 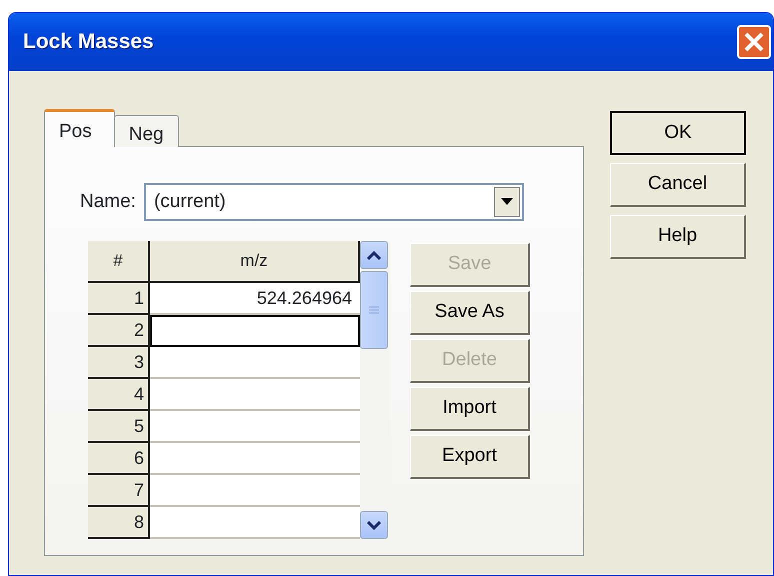 I want to click on scroll-down-button, so click(x=374, y=525).